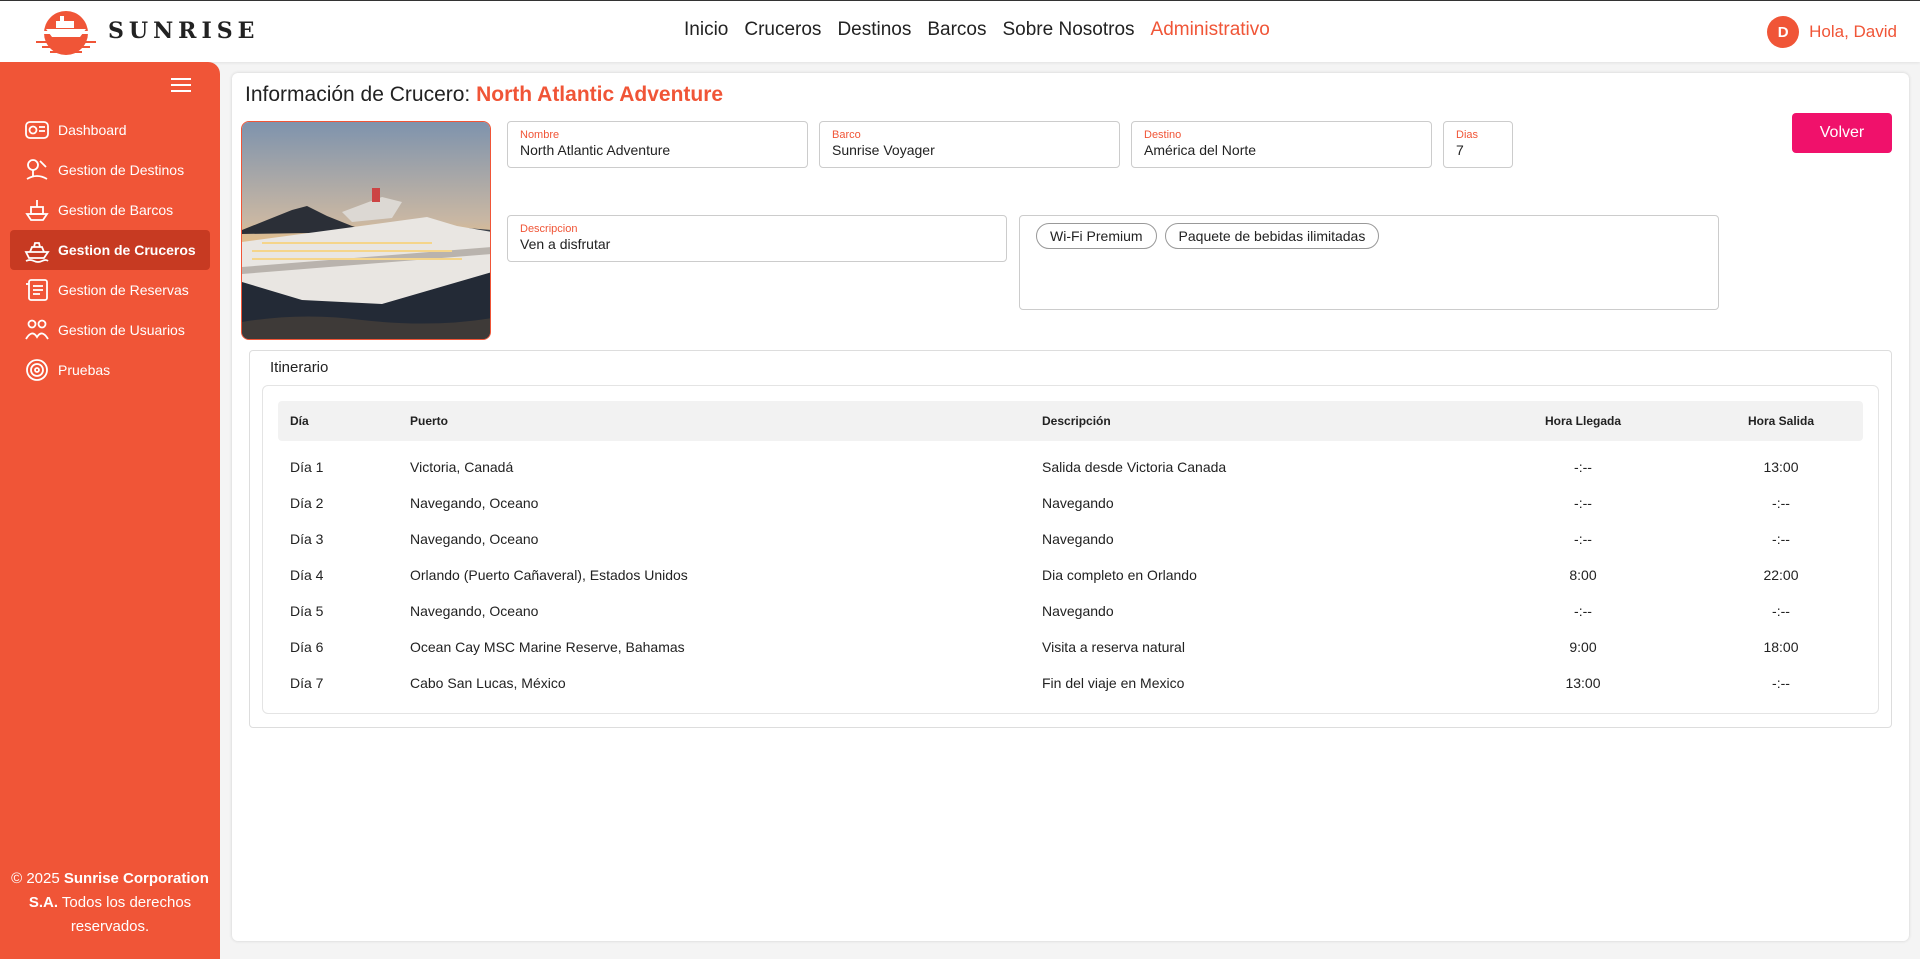 The height and width of the screenshot is (959, 1920). I want to click on cell-descripcion: Visita a reserva natural, so click(1113, 647).